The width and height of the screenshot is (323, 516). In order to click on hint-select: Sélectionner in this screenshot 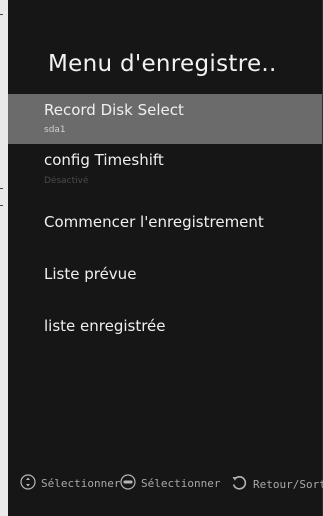, I will do `click(170, 483)`.